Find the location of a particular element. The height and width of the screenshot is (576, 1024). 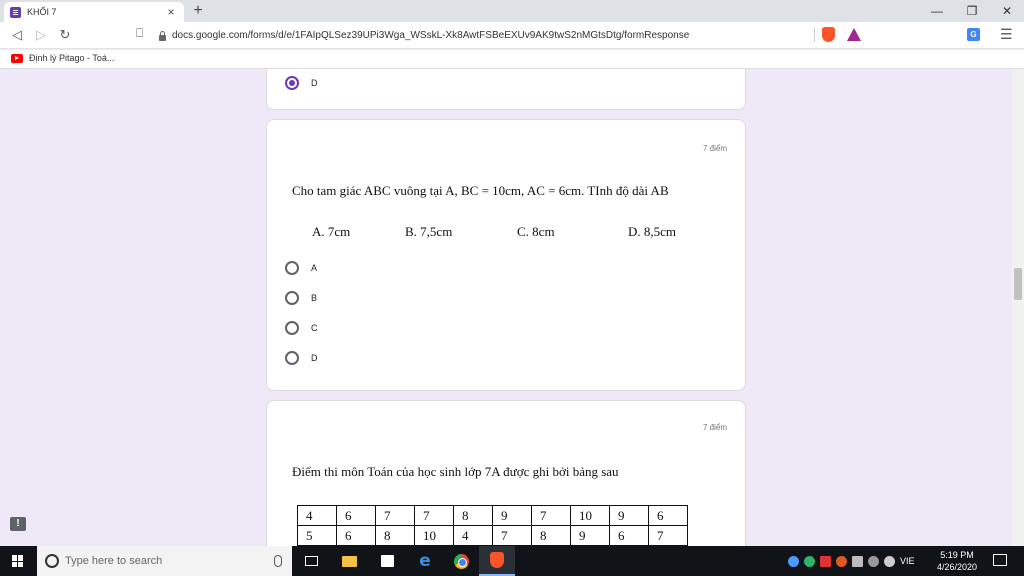

start-button is located at coordinates (18, 561).